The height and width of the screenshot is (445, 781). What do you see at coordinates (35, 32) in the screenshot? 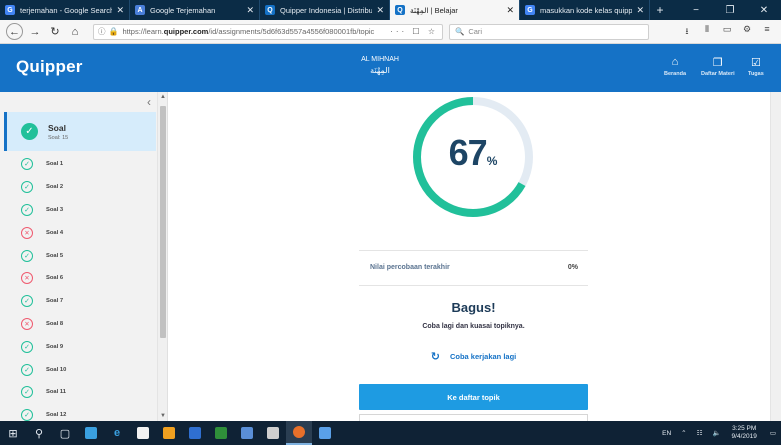
I see `forward-arrow-icon: →` at bounding box center [35, 32].